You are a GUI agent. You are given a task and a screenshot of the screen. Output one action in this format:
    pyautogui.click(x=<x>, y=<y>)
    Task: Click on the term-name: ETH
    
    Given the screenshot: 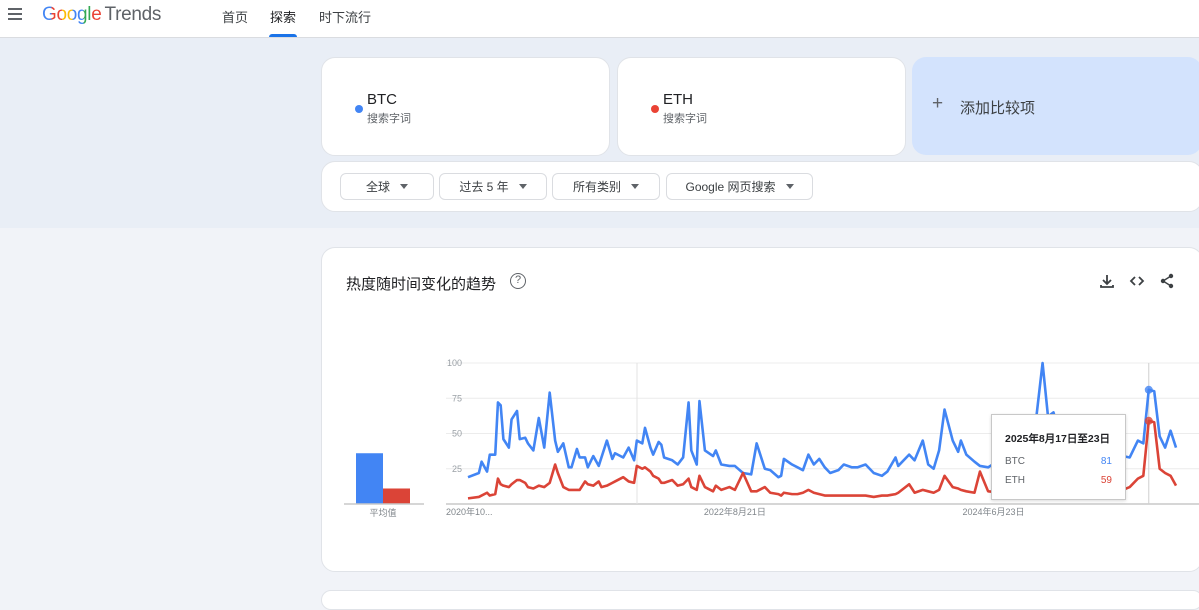 What is the action you would take?
    pyautogui.click(x=678, y=99)
    